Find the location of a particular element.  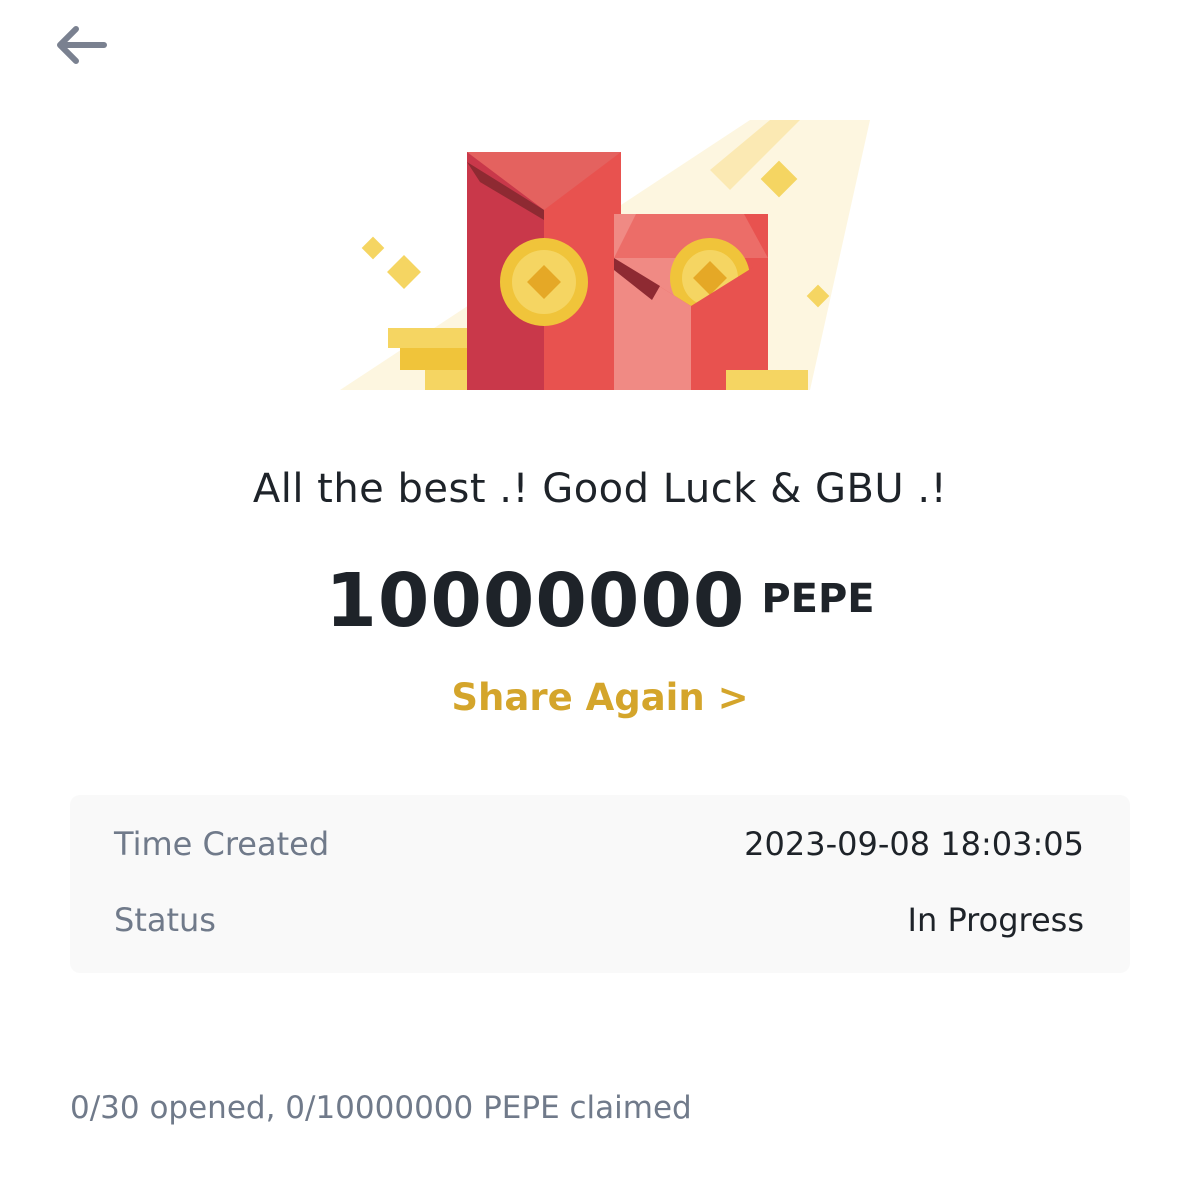

amount-display: 10000000 PEPE is located at coordinates (600, 601).